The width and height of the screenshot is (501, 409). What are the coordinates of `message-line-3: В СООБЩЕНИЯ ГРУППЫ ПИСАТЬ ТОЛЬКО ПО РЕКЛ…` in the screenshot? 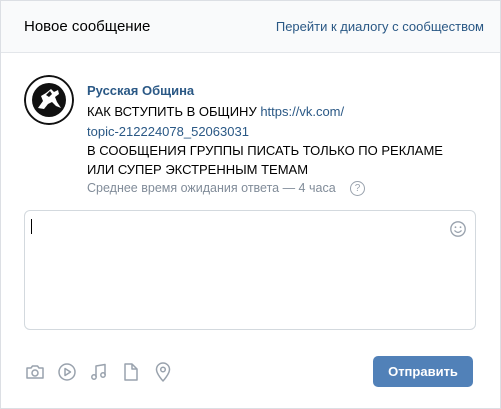 It's located at (265, 150).